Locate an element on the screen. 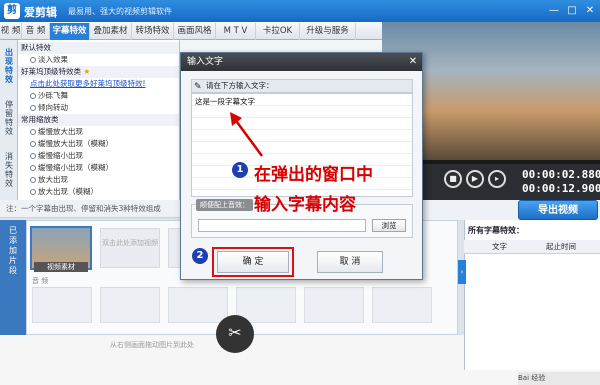  tab-video: 视 频 is located at coordinates (11, 31).